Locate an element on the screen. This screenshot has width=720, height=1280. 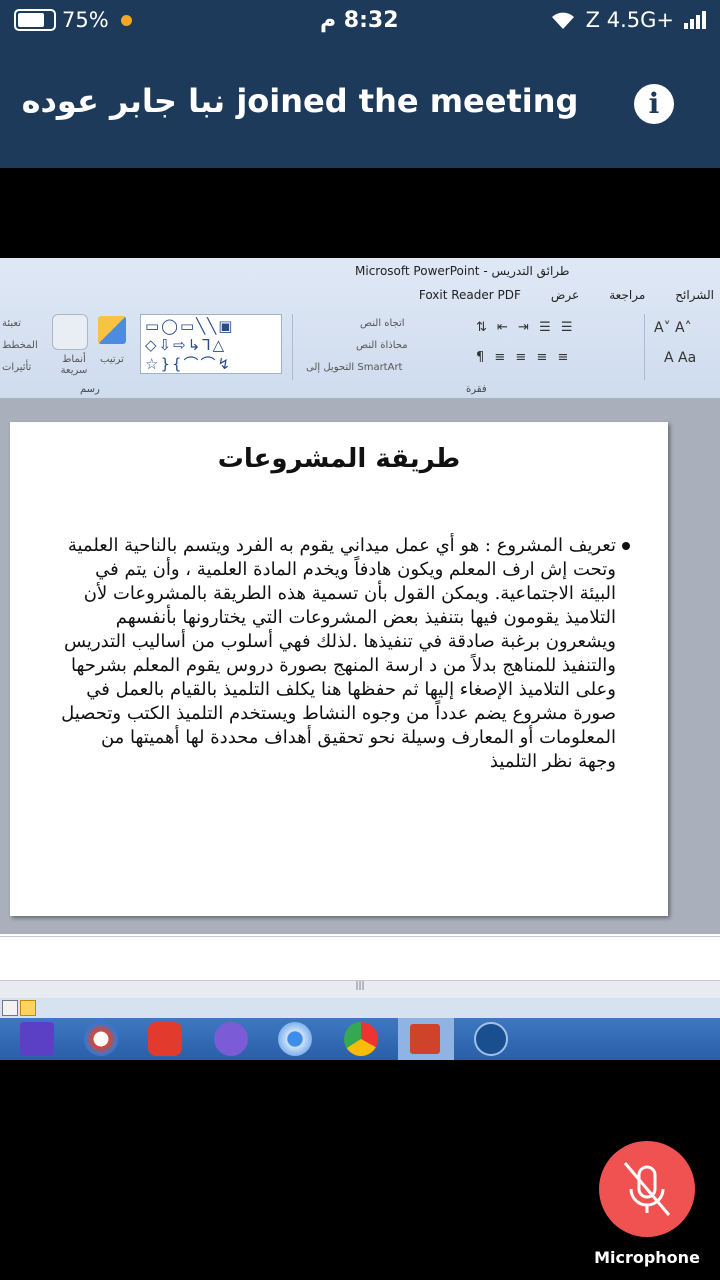
status-time: 8:32 م is located at coordinates (359, 20).